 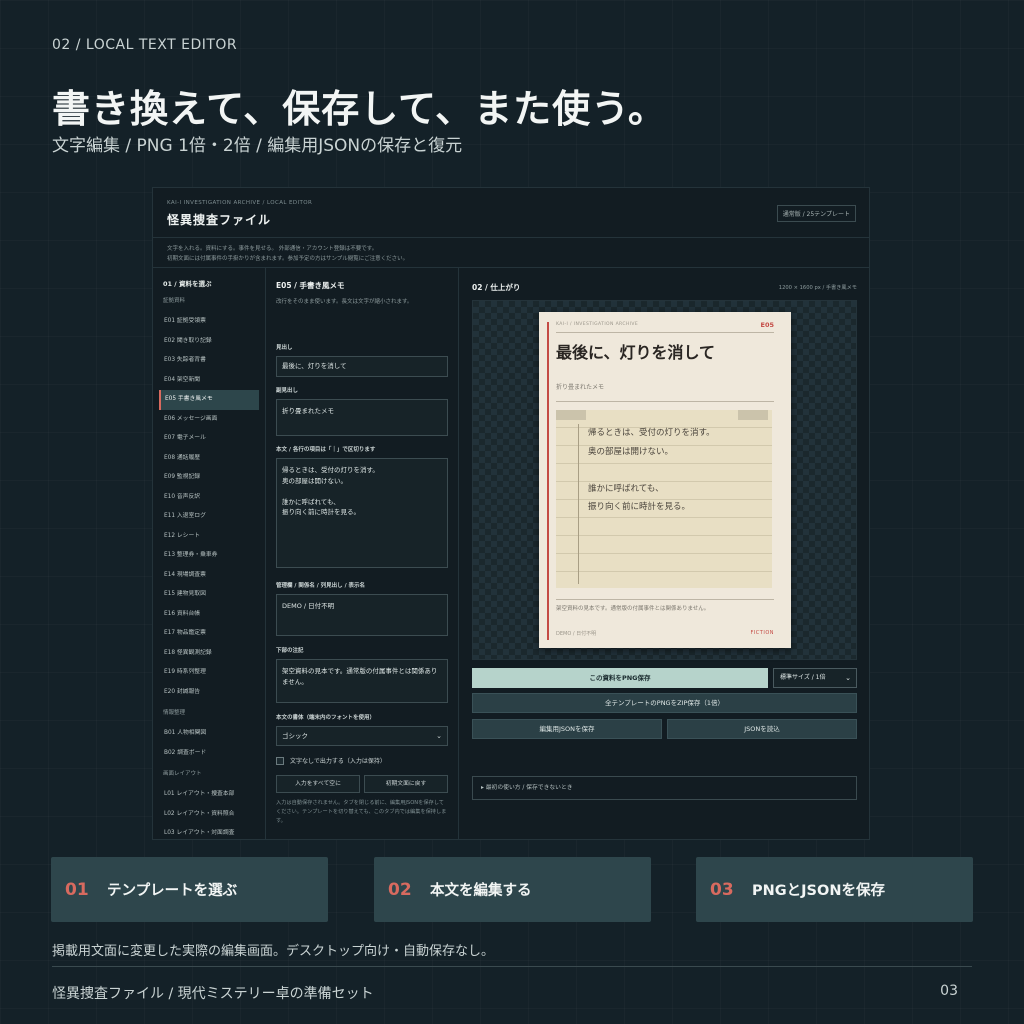 What do you see at coordinates (362, 615) in the screenshot?
I see `admin-textarea: DEMO / 日付不明` at bounding box center [362, 615].